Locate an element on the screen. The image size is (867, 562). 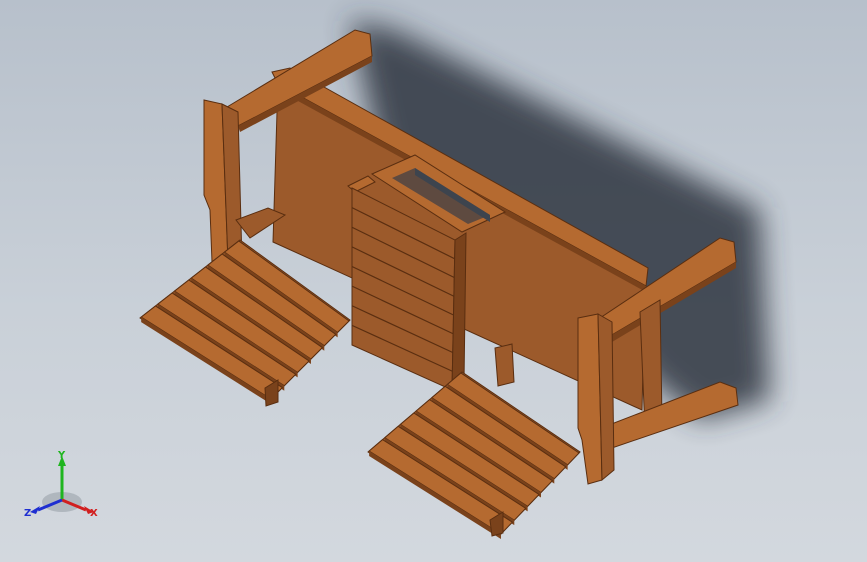
y-axis-label: Y is located at coordinates (61, 455).